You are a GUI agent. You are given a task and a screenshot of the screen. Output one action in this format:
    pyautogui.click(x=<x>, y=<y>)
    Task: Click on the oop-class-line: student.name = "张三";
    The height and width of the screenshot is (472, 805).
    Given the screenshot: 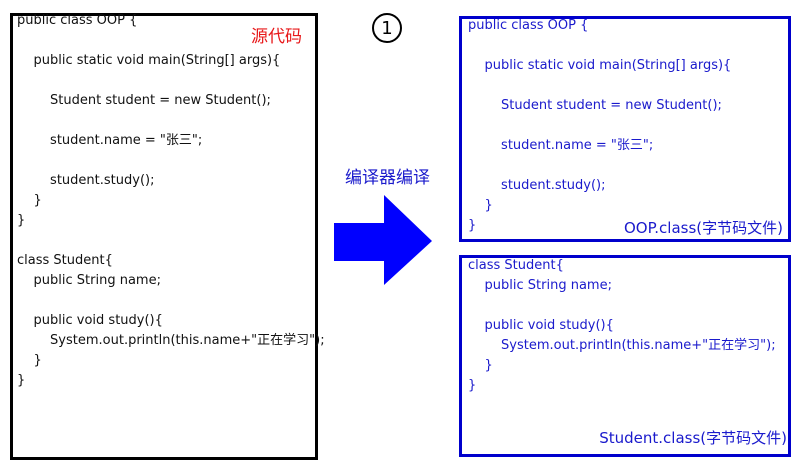 What is the action you would take?
    pyautogui.click(x=561, y=145)
    